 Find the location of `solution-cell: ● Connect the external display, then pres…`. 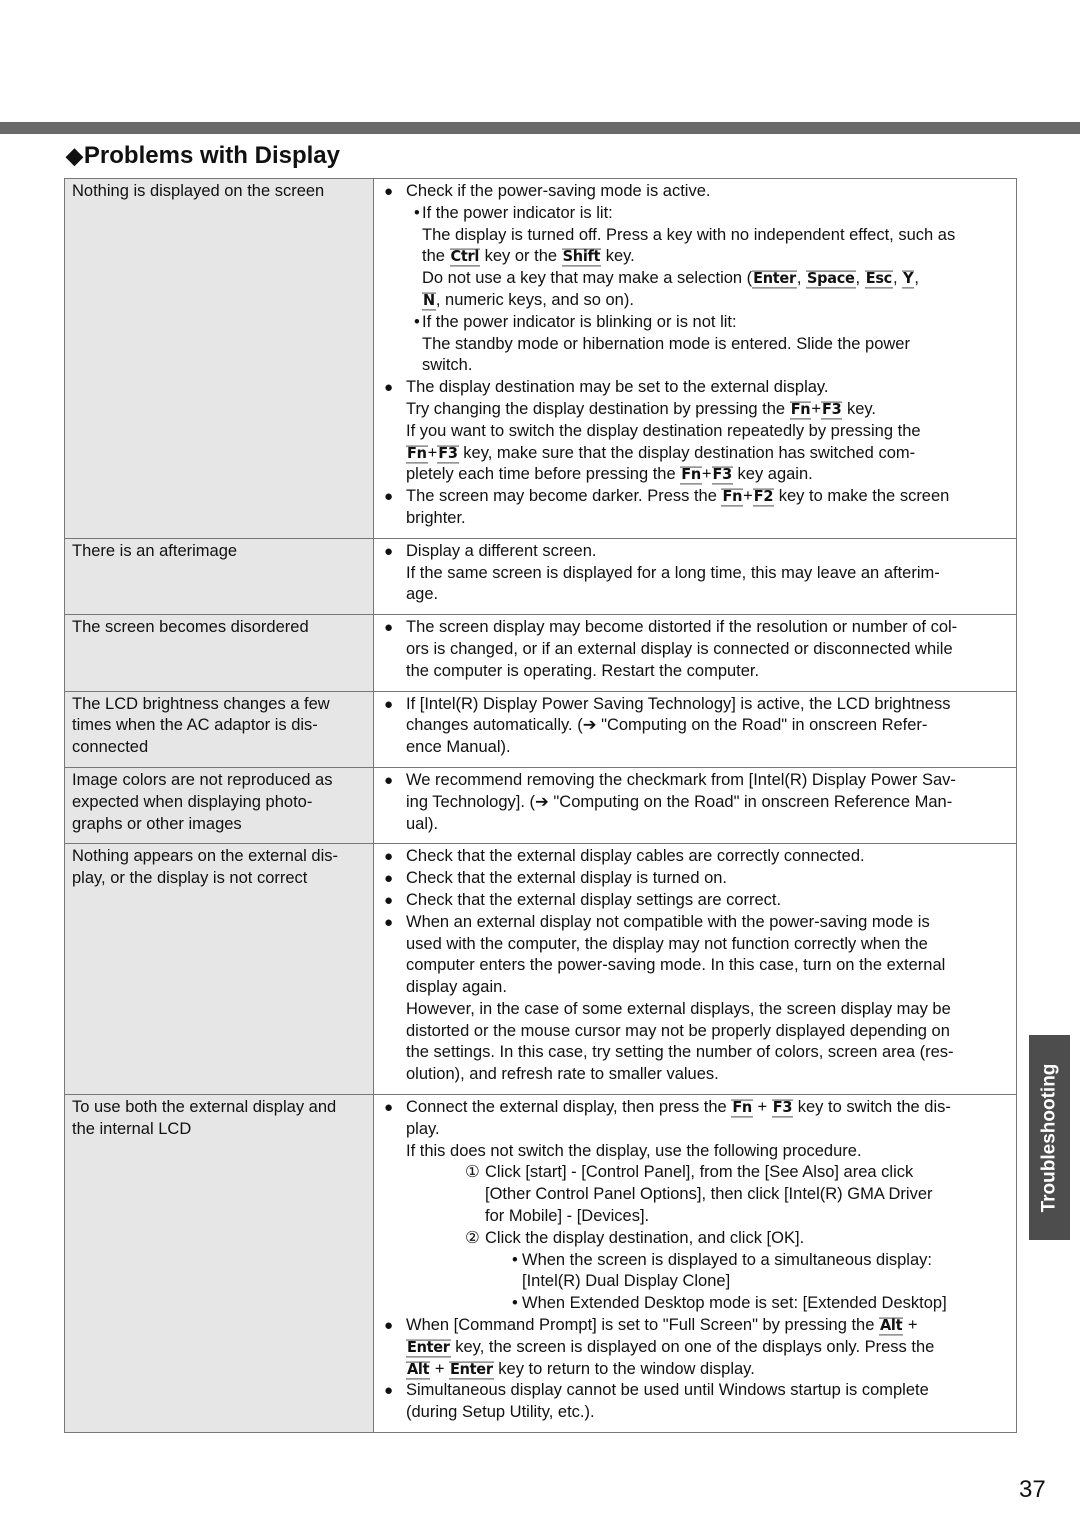

solution-cell: ● Connect the external display, then pres… is located at coordinates (695, 1264).